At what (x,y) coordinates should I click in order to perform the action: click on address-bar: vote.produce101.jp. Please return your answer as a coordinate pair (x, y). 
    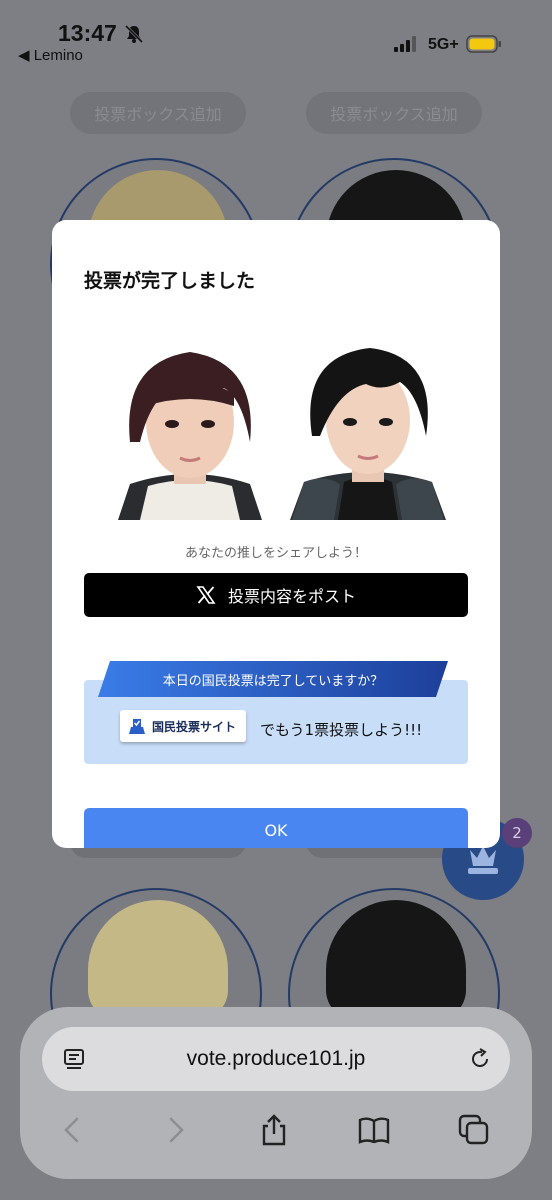
    Looking at the image, I should click on (276, 1059).